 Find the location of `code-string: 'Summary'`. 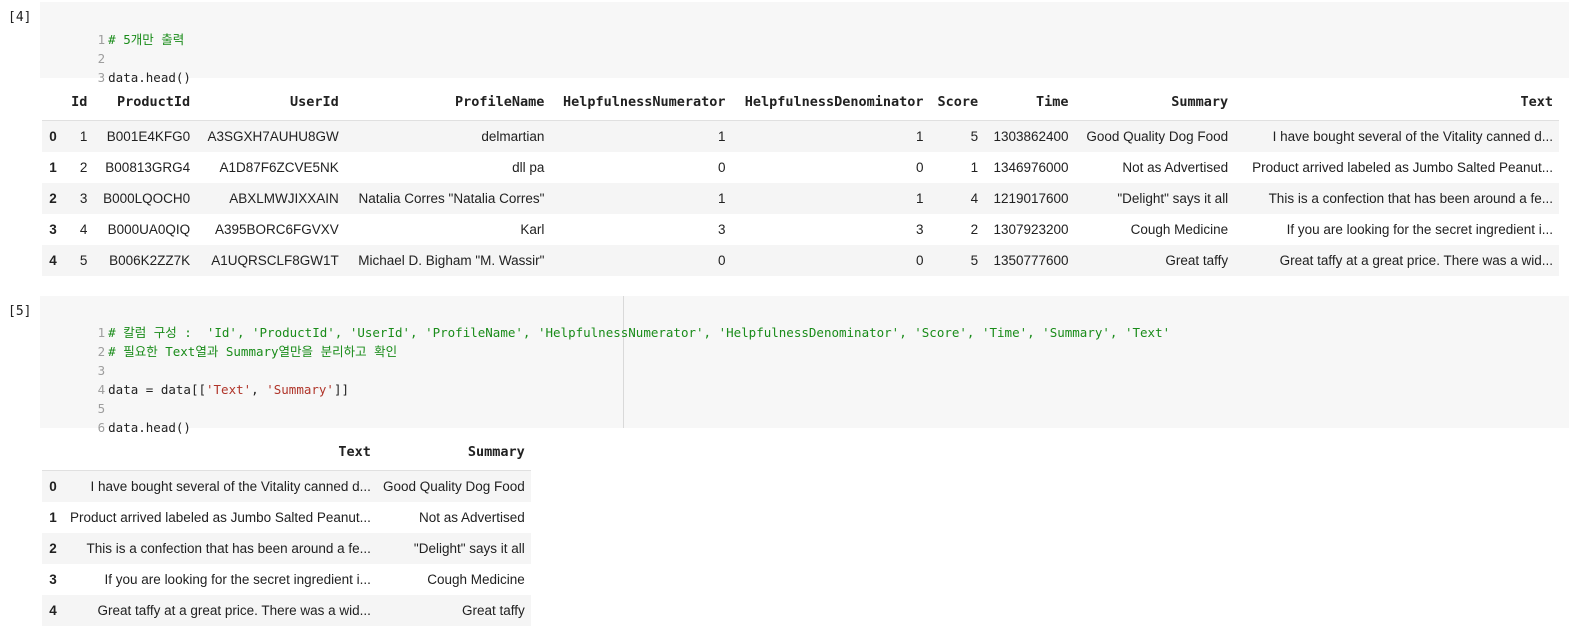

code-string: 'Summary' is located at coordinates (300, 389).